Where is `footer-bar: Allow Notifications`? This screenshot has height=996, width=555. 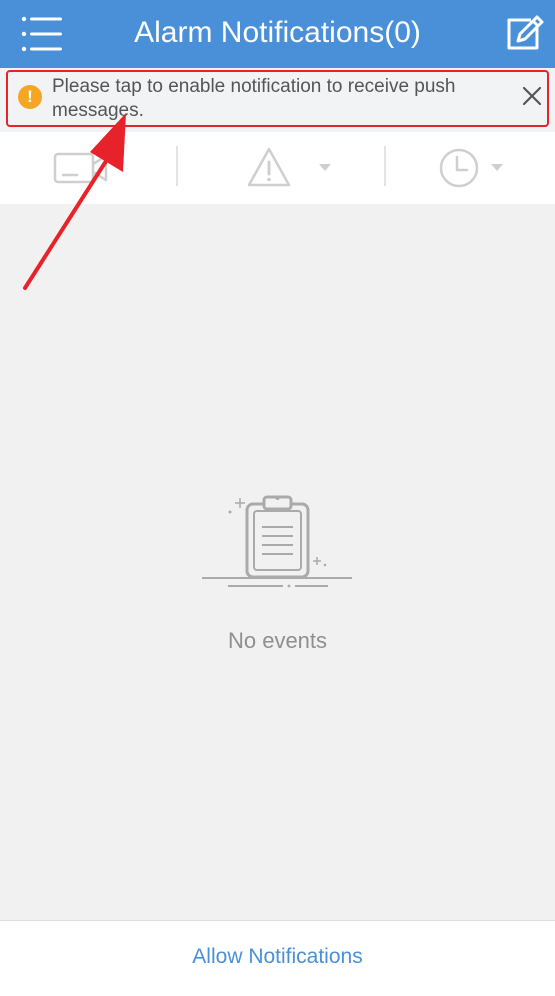
footer-bar: Allow Notifications is located at coordinates (277, 958).